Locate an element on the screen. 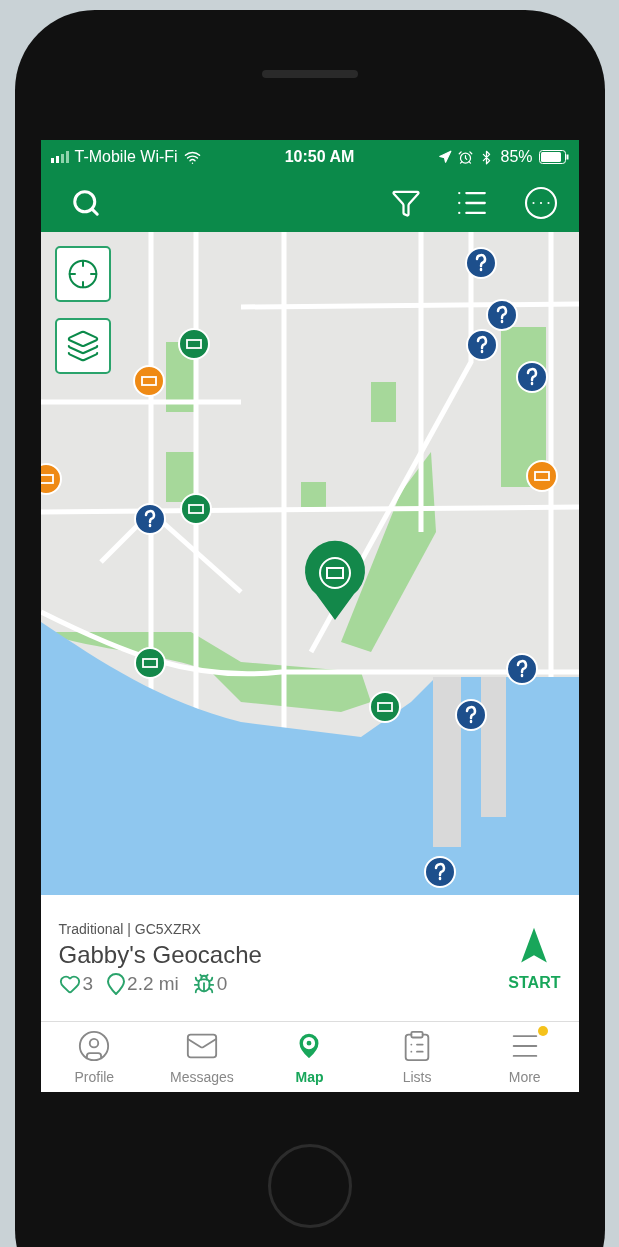 Image resolution: width=619 pixels, height=1247 pixels. more-options-button is located at coordinates (540, 203).